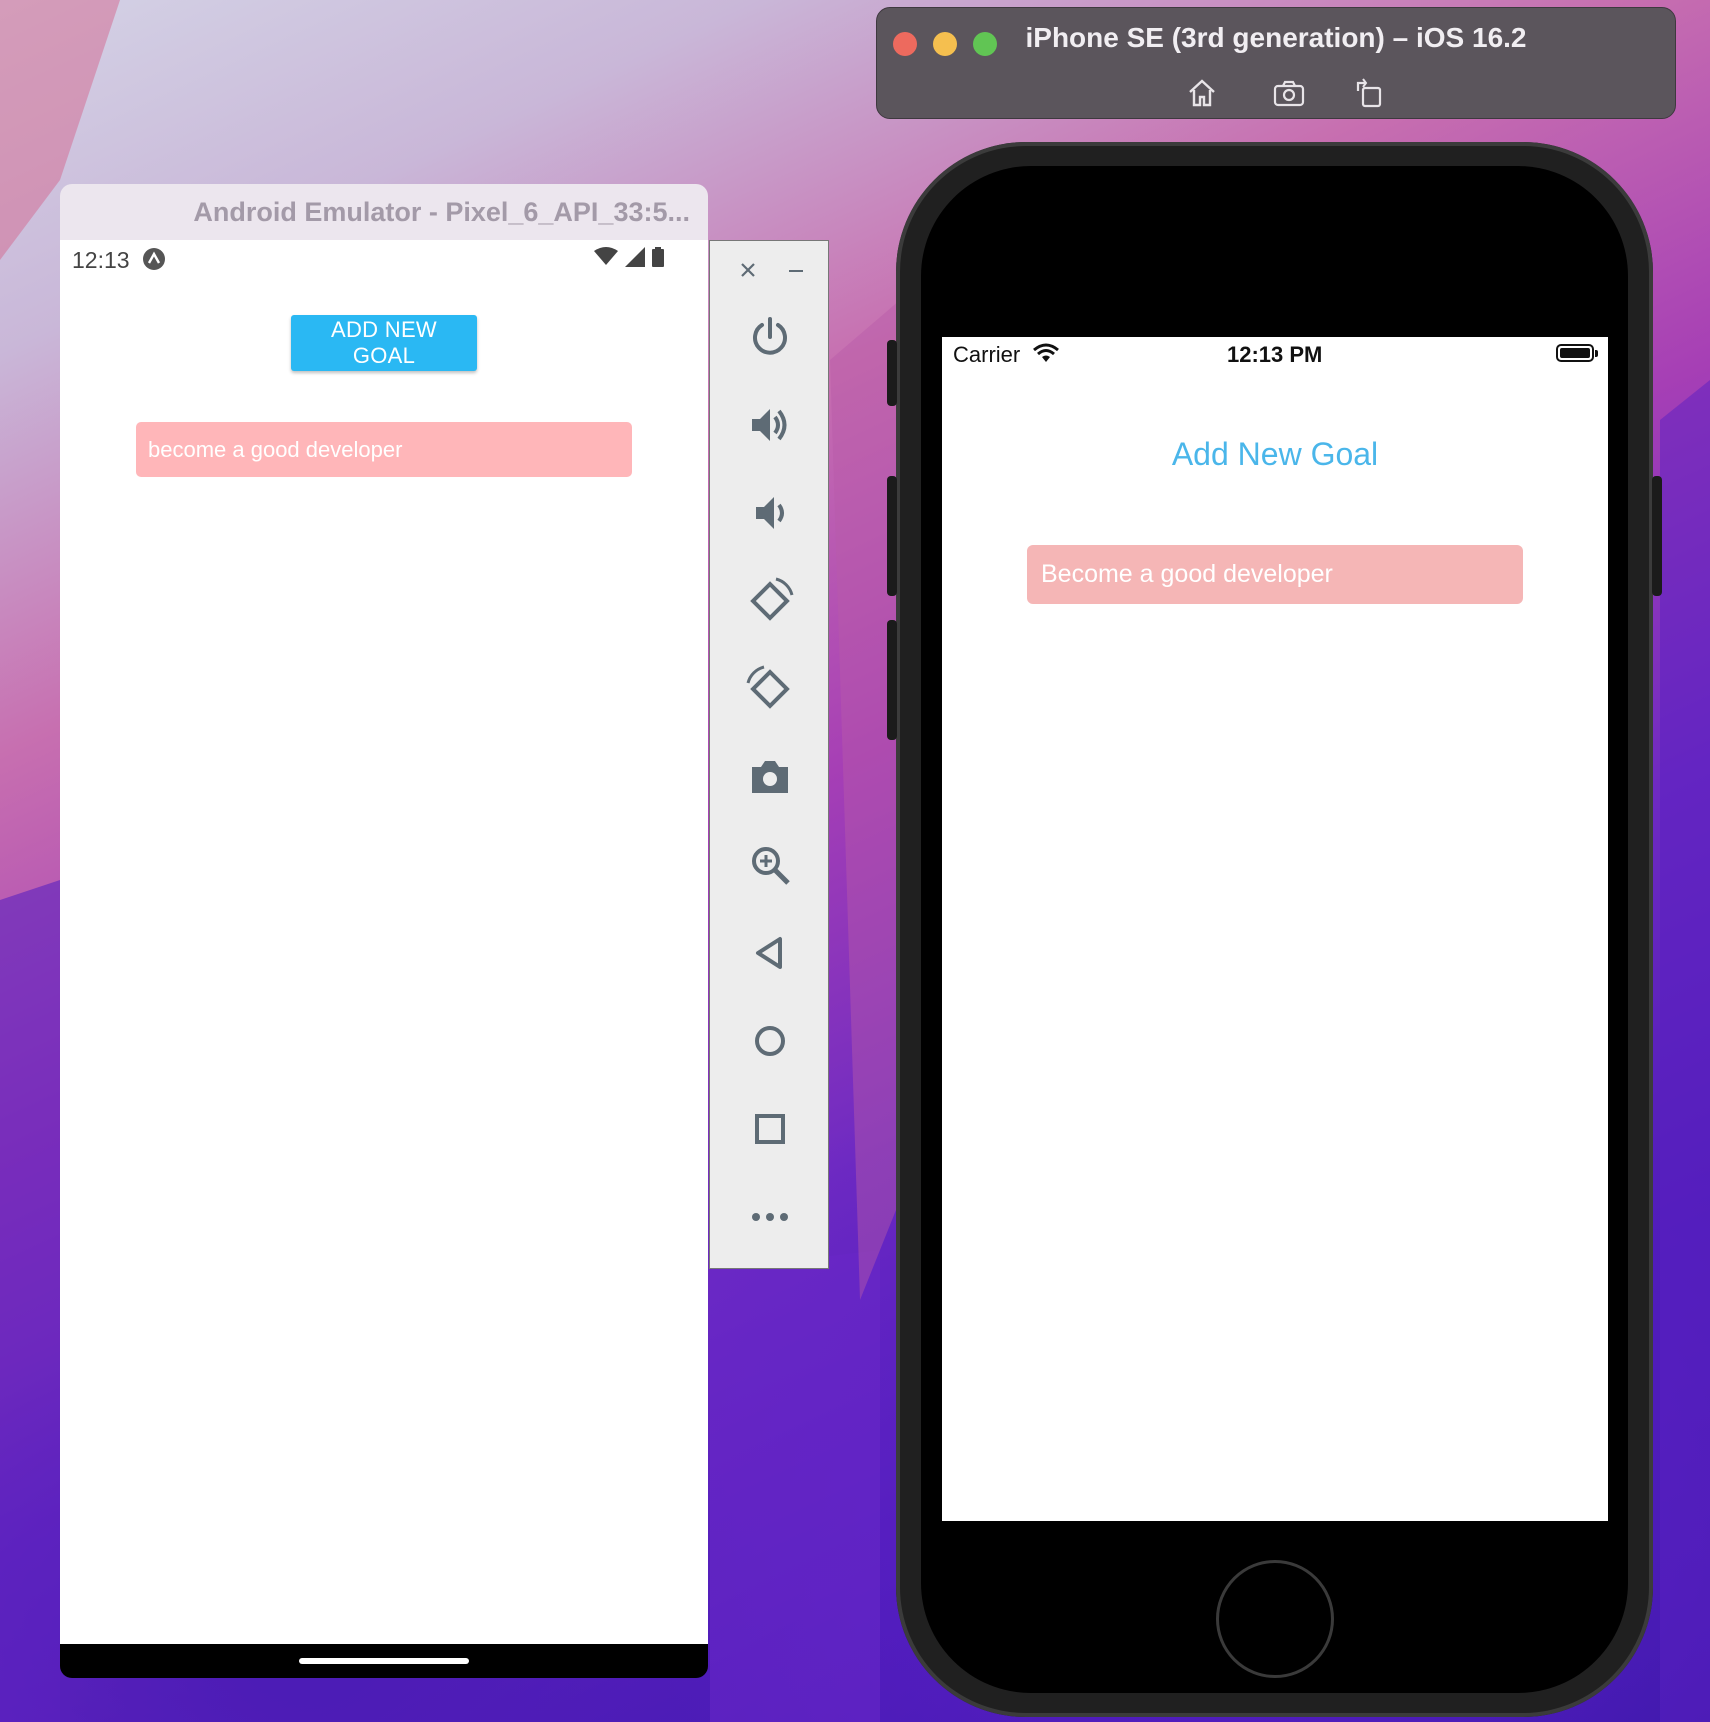 The height and width of the screenshot is (1722, 1710). What do you see at coordinates (101, 260) in the screenshot?
I see `android-clock: 12:13` at bounding box center [101, 260].